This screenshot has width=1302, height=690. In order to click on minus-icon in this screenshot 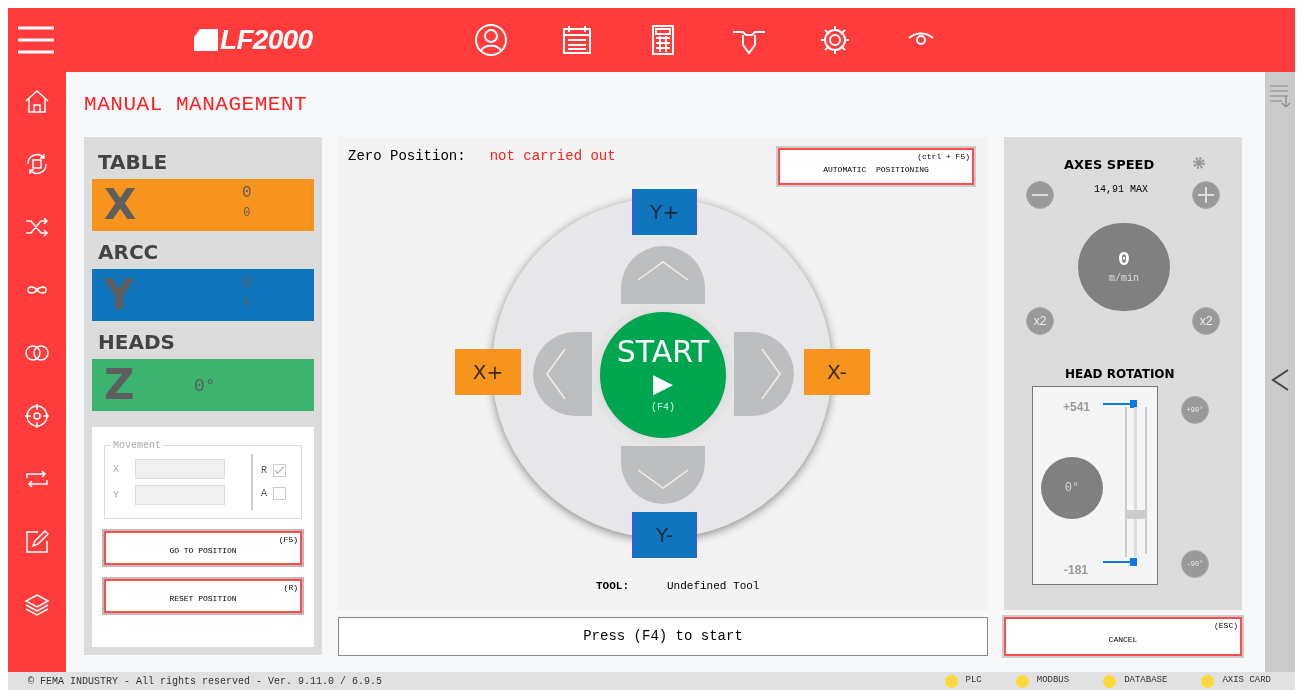, I will do `click(1040, 195)`.